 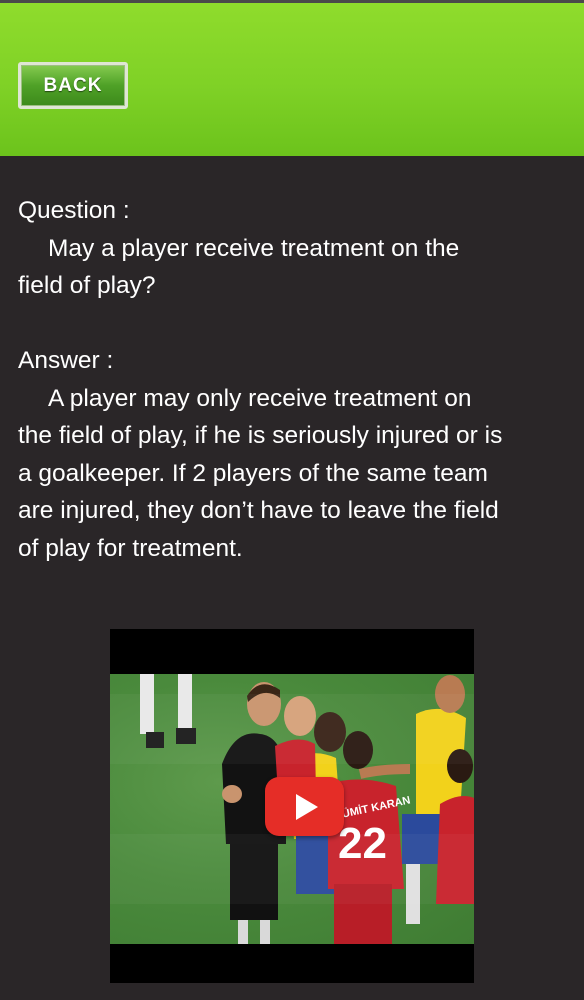 I want to click on question-text-line: May a player receive treatment on the, so click(x=254, y=248).